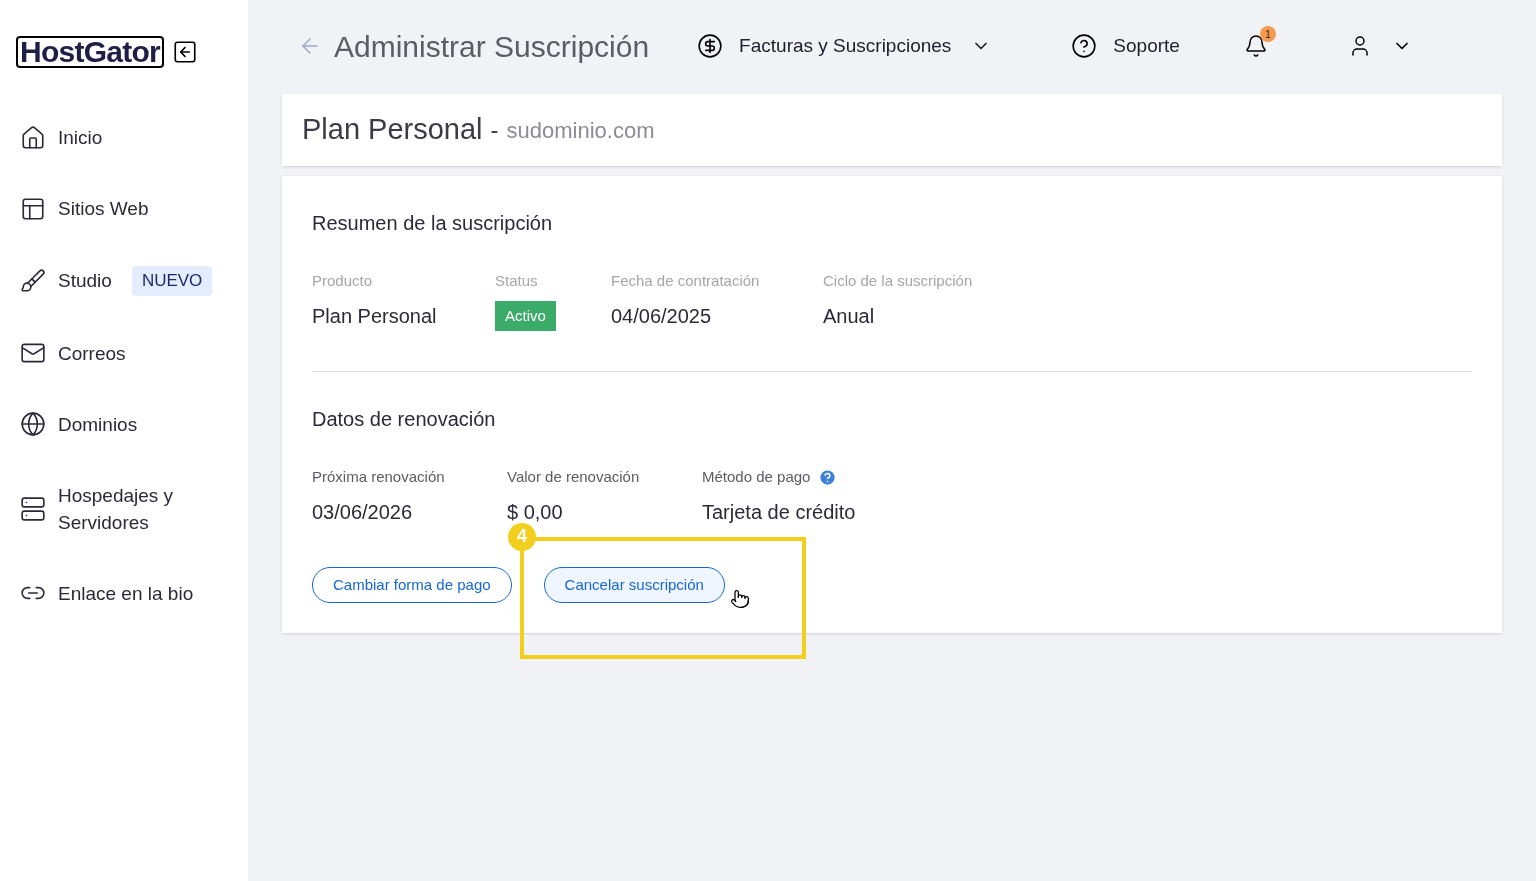  I want to click on domain-name: sudominio.com, so click(580, 130).